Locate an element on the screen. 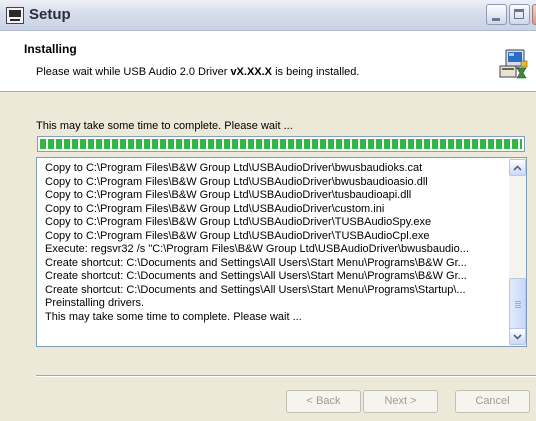  scroll-up-button is located at coordinates (517, 167).